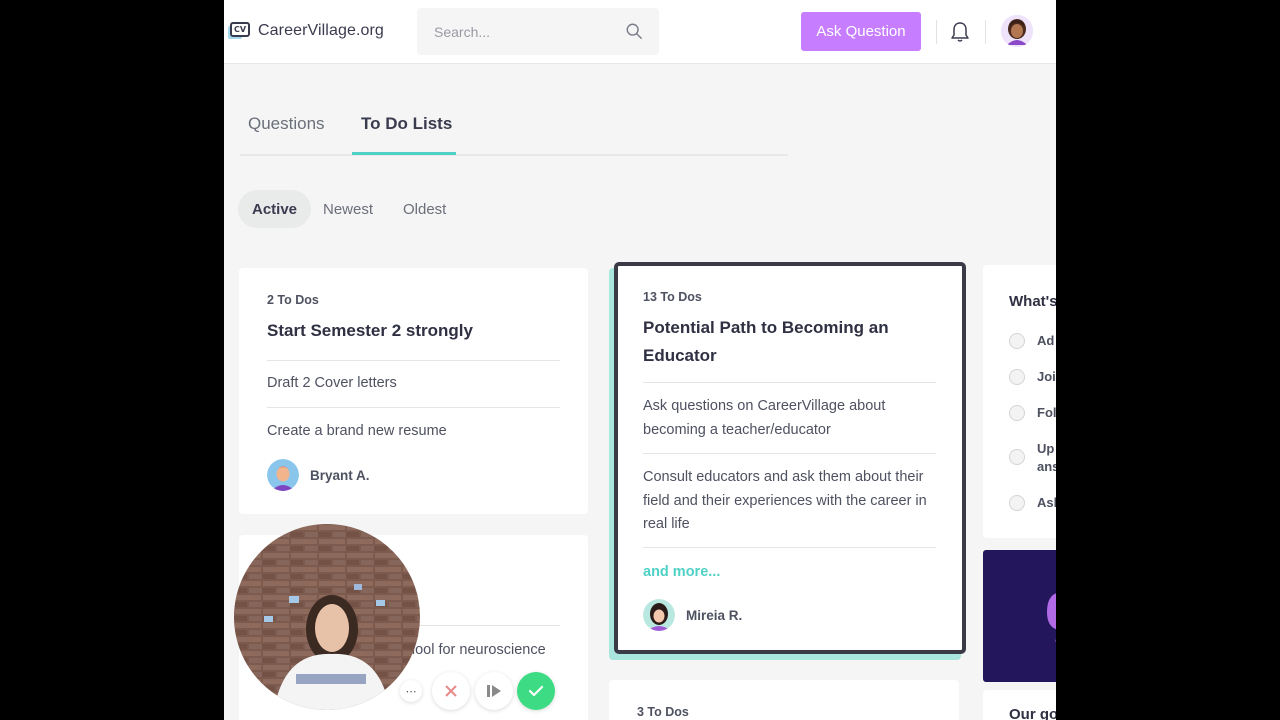 This screenshot has width=1280, height=720. What do you see at coordinates (332, 383) in the screenshot?
I see `todo-item: Draft 2 Cover letters` at bounding box center [332, 383].